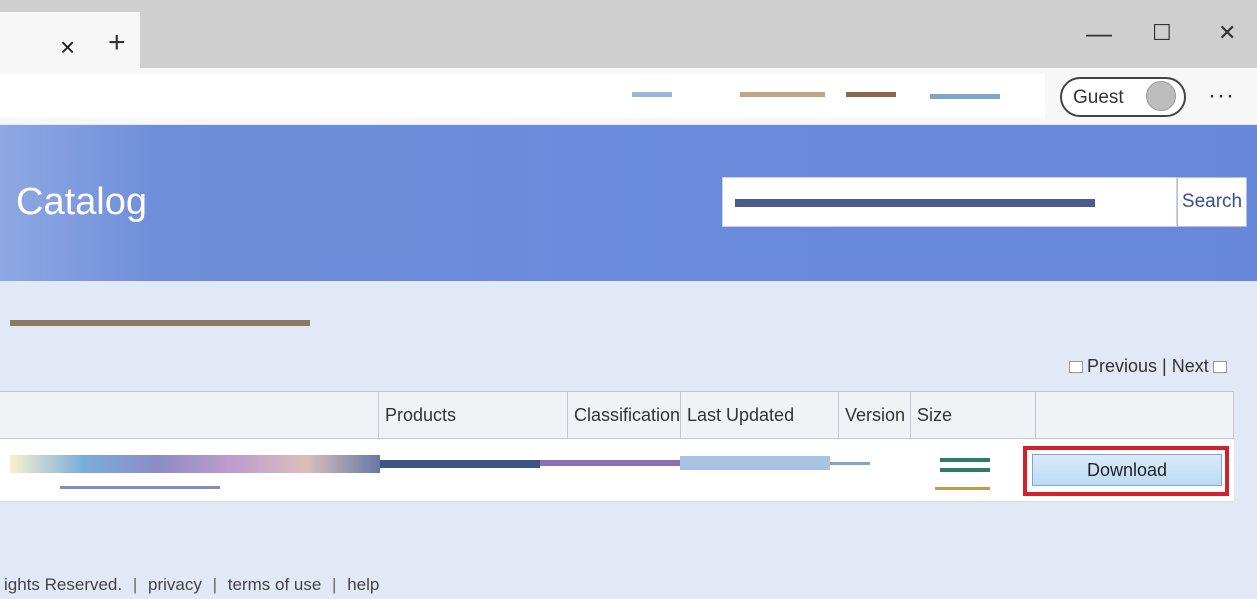 The image size is (1257, 599). I want to click on next-arrow-icon, so click(1219, 367).